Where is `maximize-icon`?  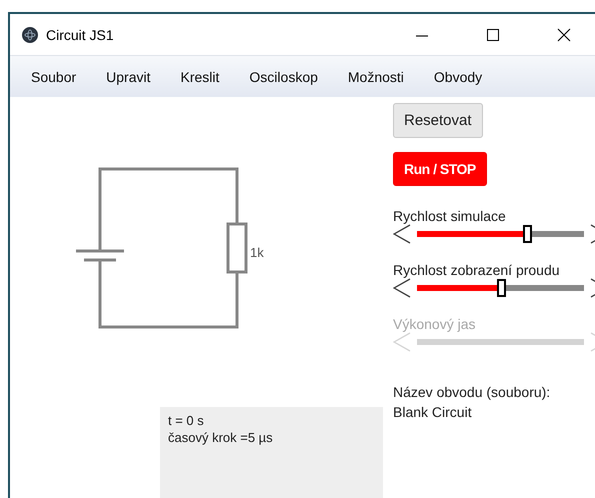
maximize-icon is located at coordinates (493, 35).